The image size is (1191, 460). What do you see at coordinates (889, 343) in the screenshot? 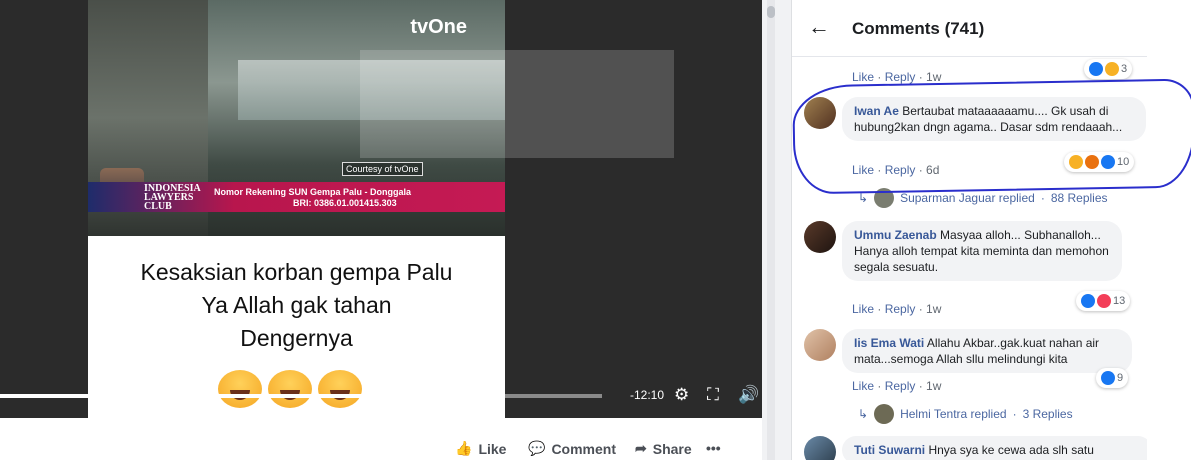
I see `commenter-name: Iis Ema Wati` at bounding box center [889, 343].